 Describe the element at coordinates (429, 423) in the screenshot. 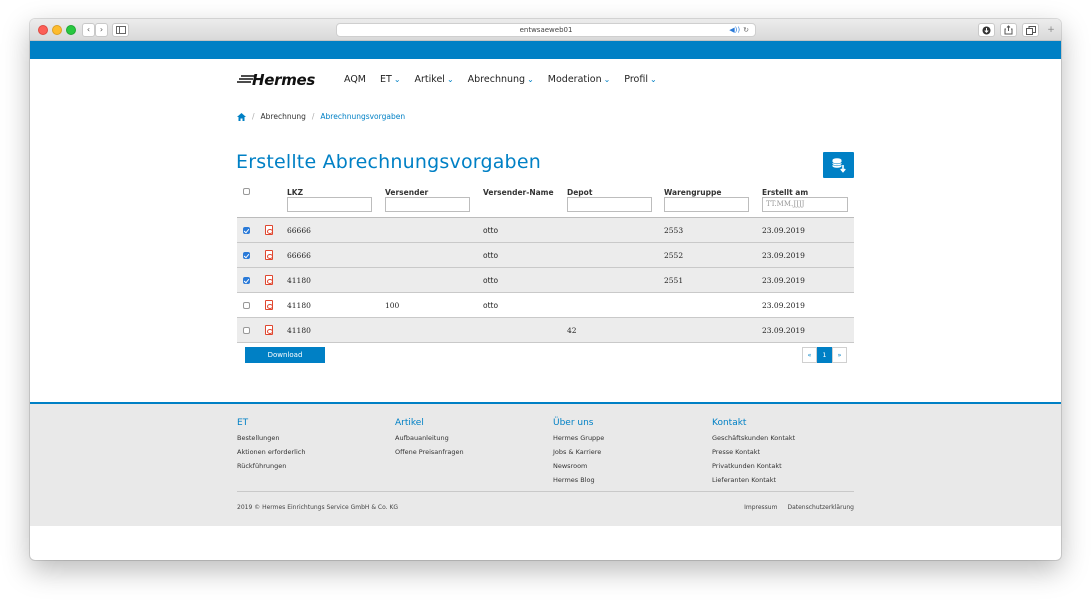

I see `footer-column-title: Artikel` at that location.